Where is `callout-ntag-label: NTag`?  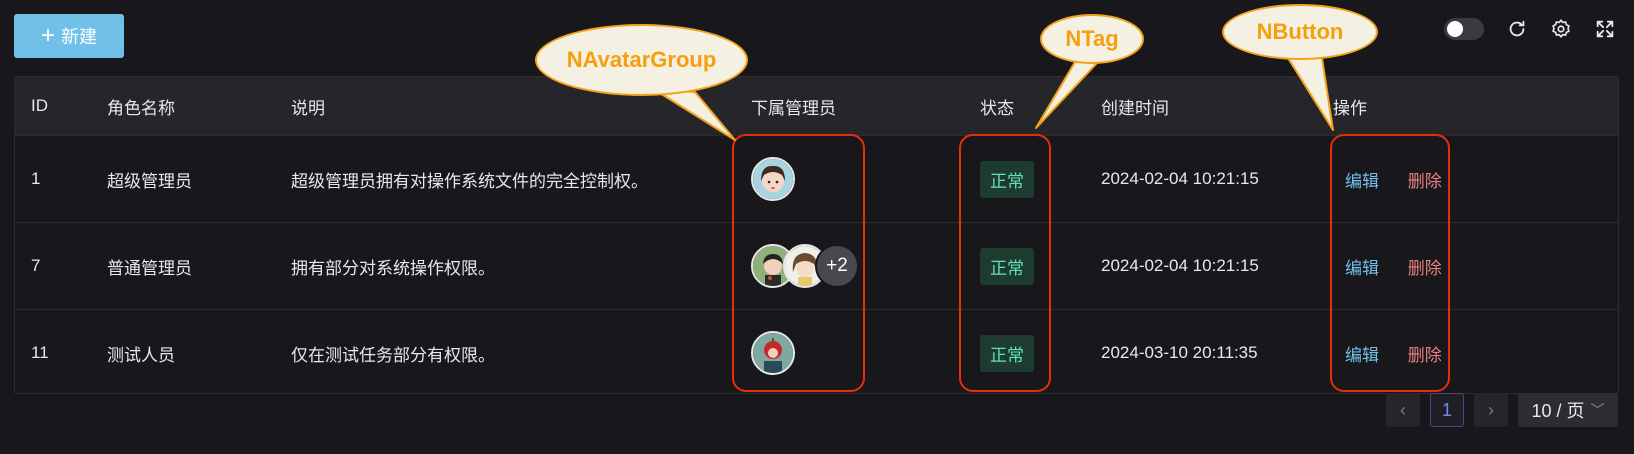
callout-ntag-label: NTag is located at coordinates (1092, 38).